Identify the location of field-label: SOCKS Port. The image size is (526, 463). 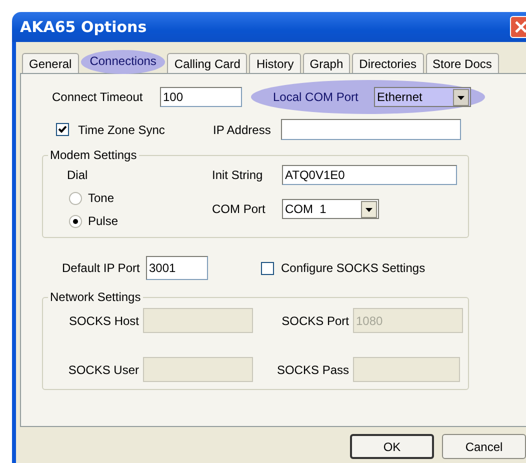
(315, 321).